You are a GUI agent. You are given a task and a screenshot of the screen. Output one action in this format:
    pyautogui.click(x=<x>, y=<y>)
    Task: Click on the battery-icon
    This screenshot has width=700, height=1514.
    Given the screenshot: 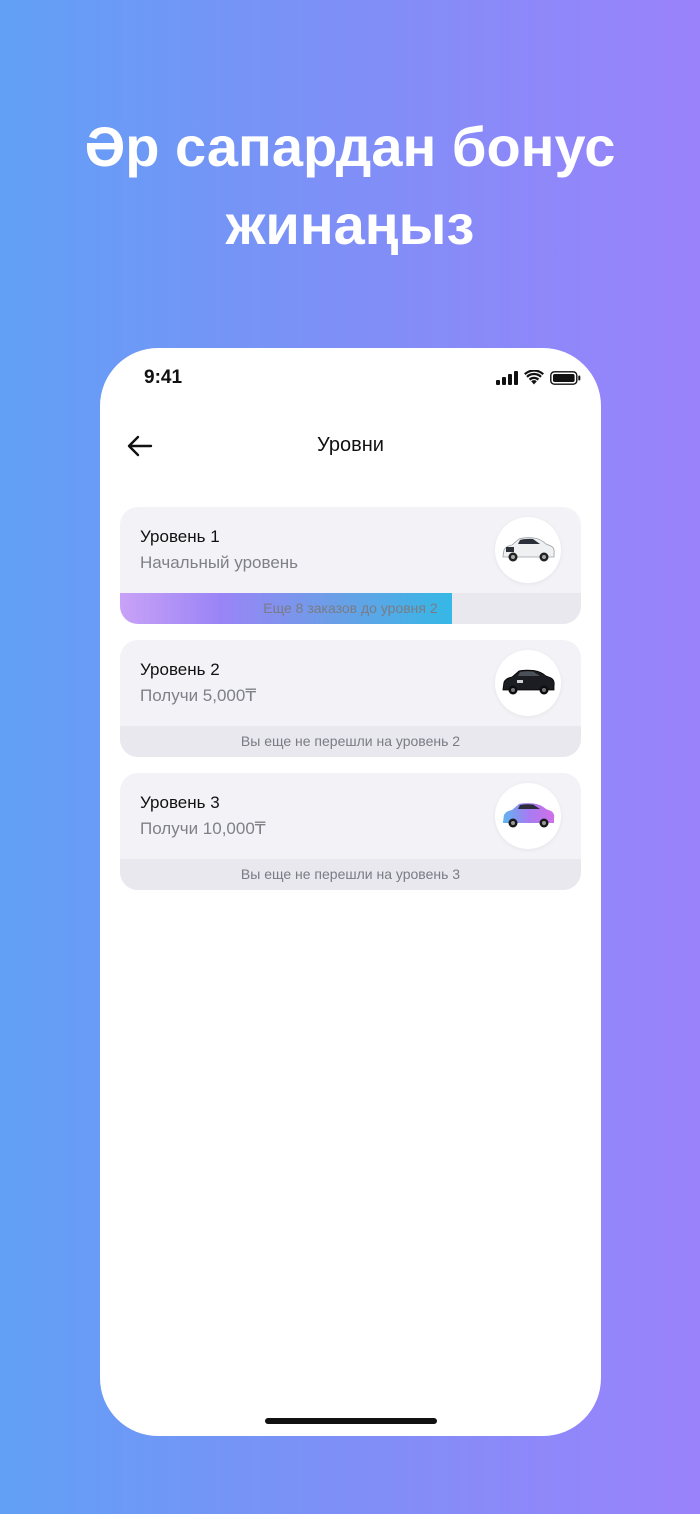 What is the action you would take?
    pyautogui.click(x=565, y=377)
    